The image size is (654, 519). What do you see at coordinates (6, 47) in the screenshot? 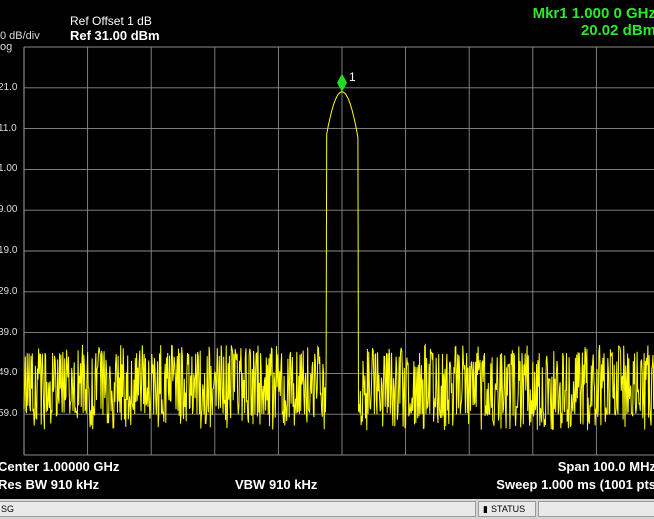
I see `log-label: og` at bounding box center [6, 47].